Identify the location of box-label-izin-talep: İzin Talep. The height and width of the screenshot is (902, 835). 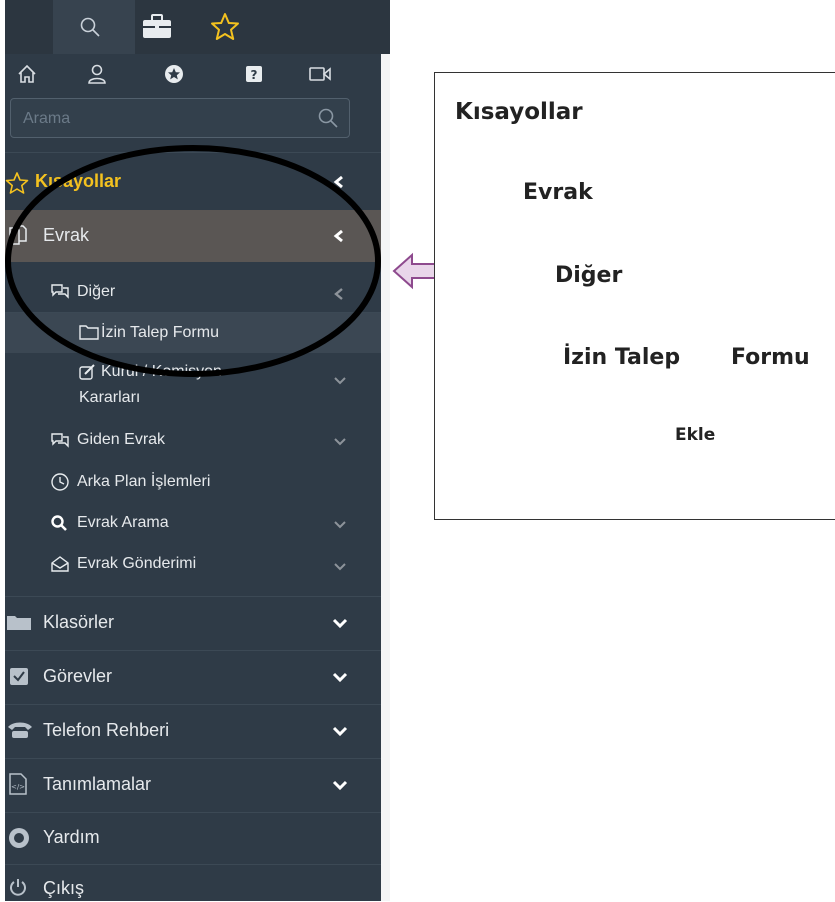
(622, 357).